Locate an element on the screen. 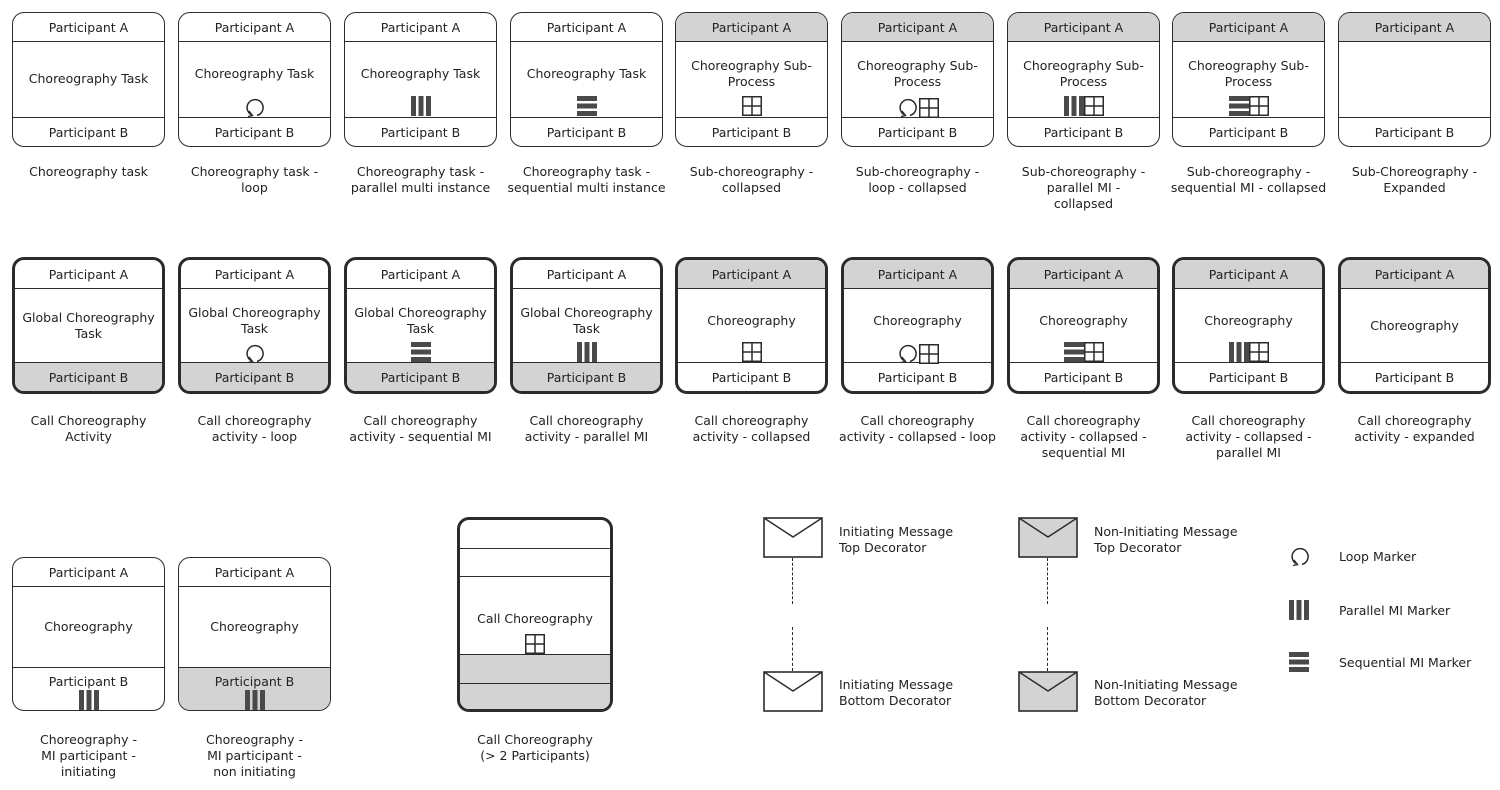 Image resolution: width=1500 pixels, height=790 pixels. message-connector-dash is located at coordinates (792, 649).